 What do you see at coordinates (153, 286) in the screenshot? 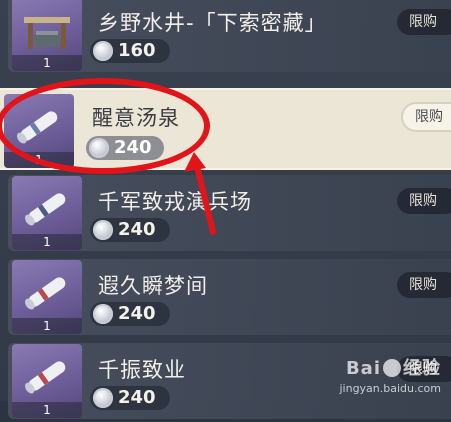
I see `item-name: 遐久瞬梦间` at bounding box center [153, 286].